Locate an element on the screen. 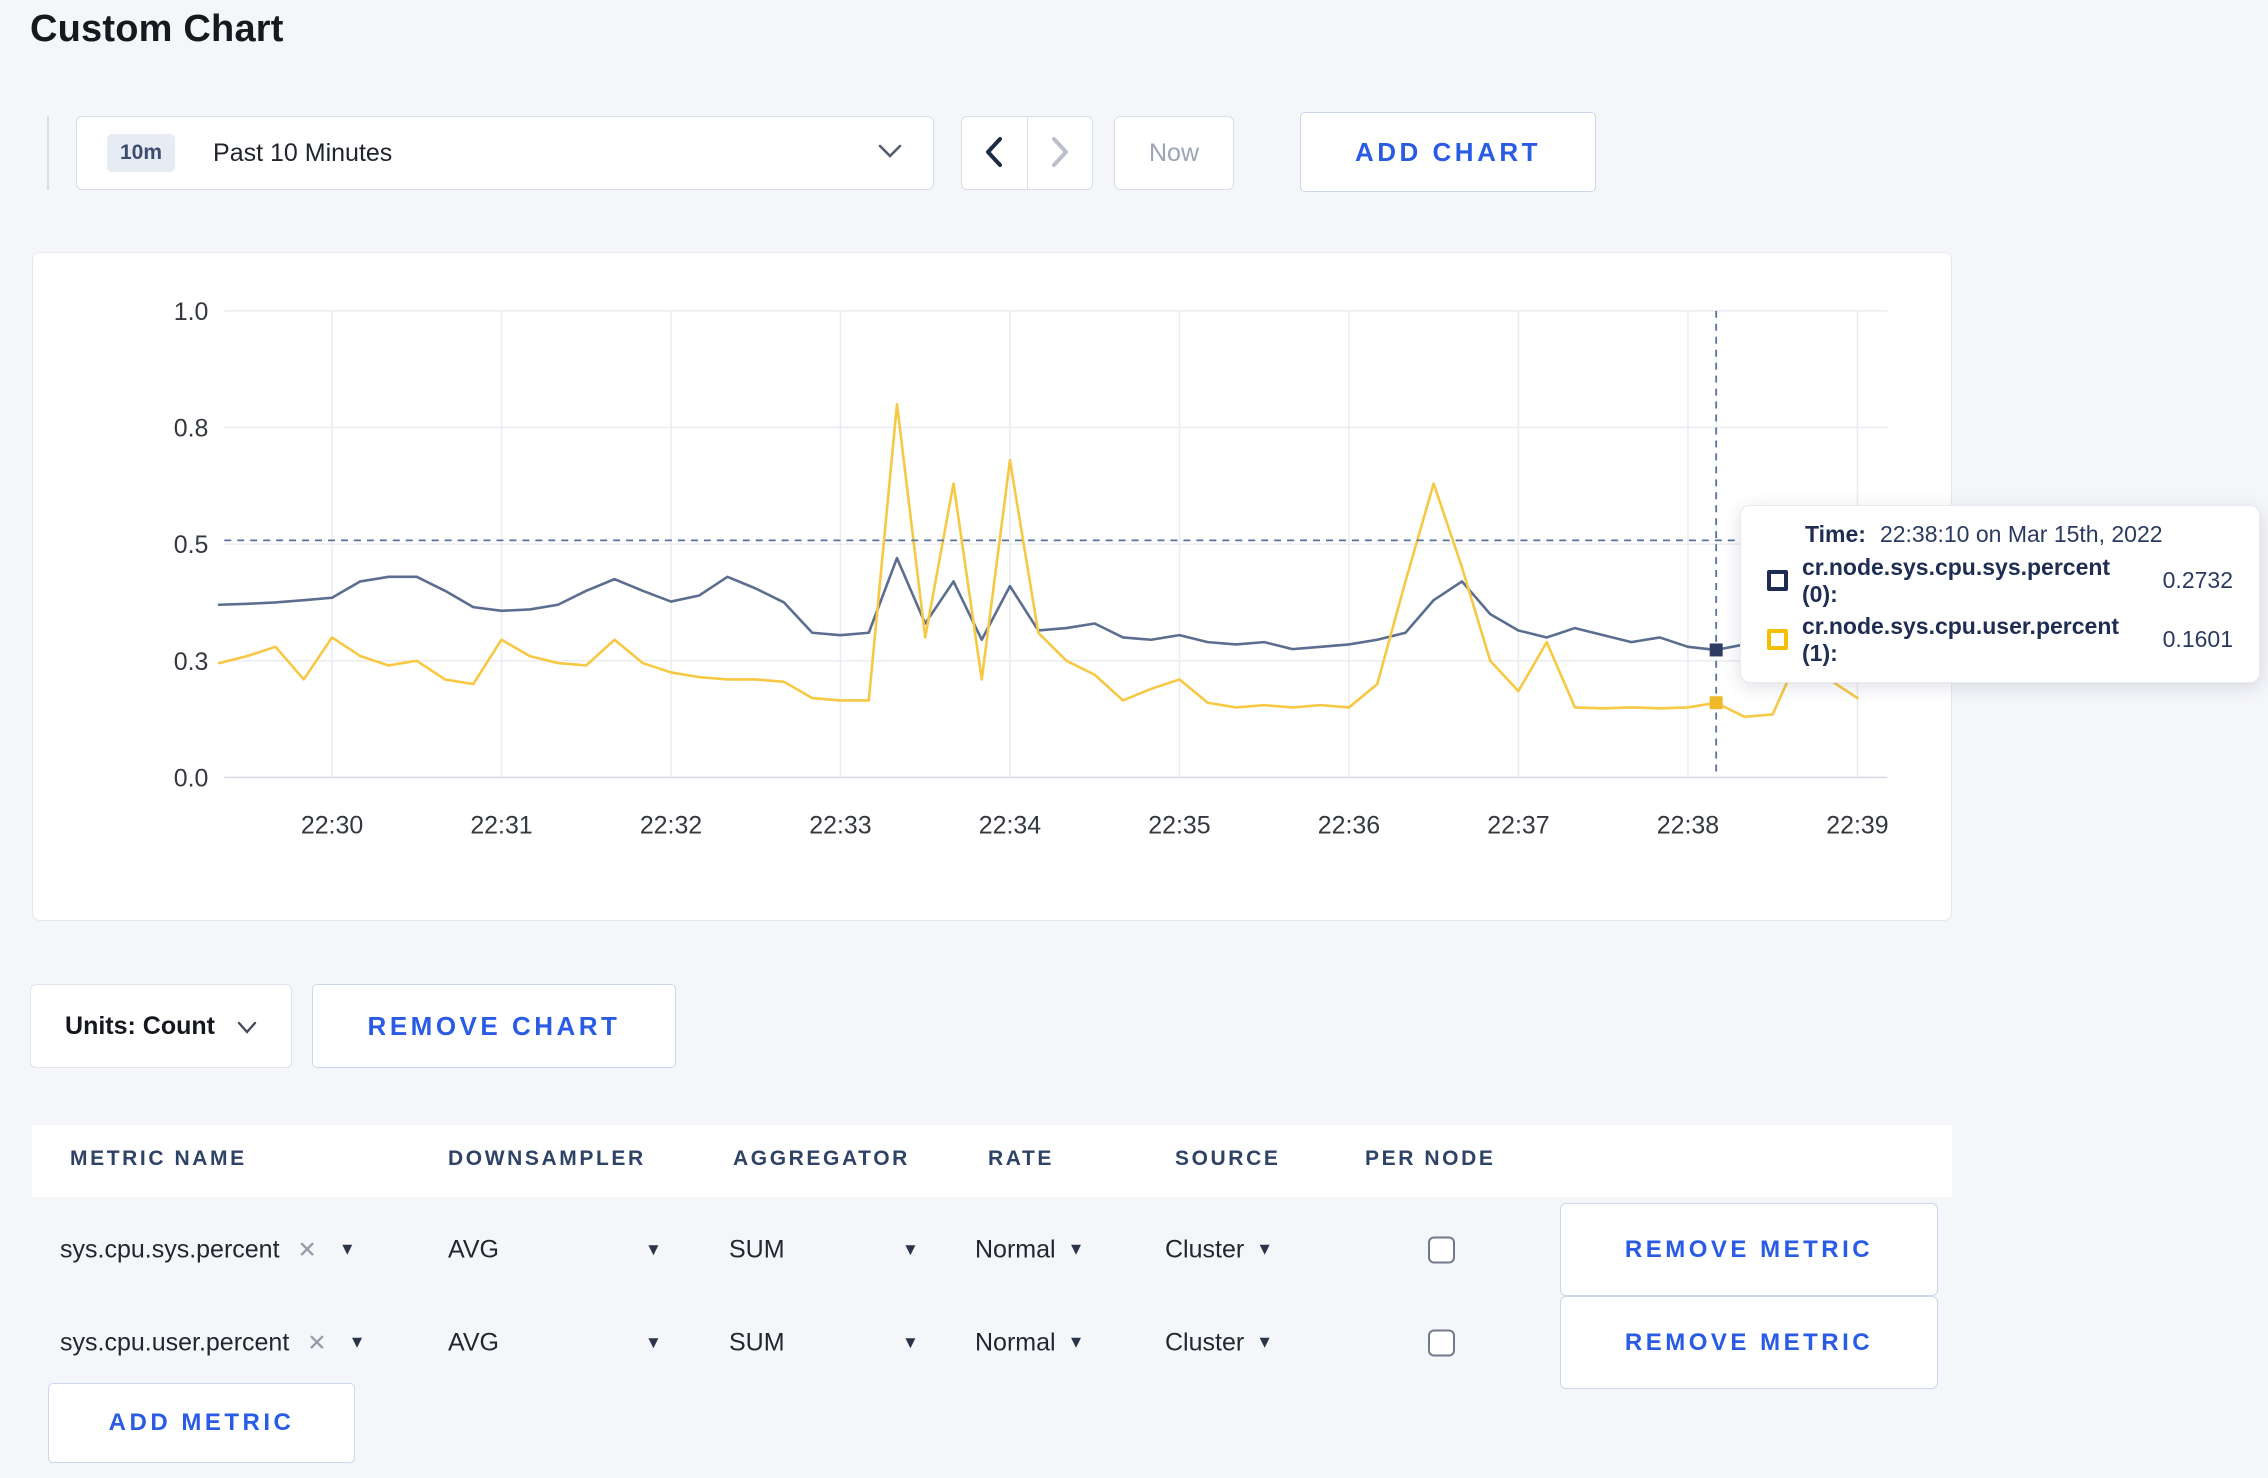 This screenshot has height=1478, width=2268. tooltip-time-value: 22:38:10 on Mar 15th, 2022 is located at coordinates (2021, 534).